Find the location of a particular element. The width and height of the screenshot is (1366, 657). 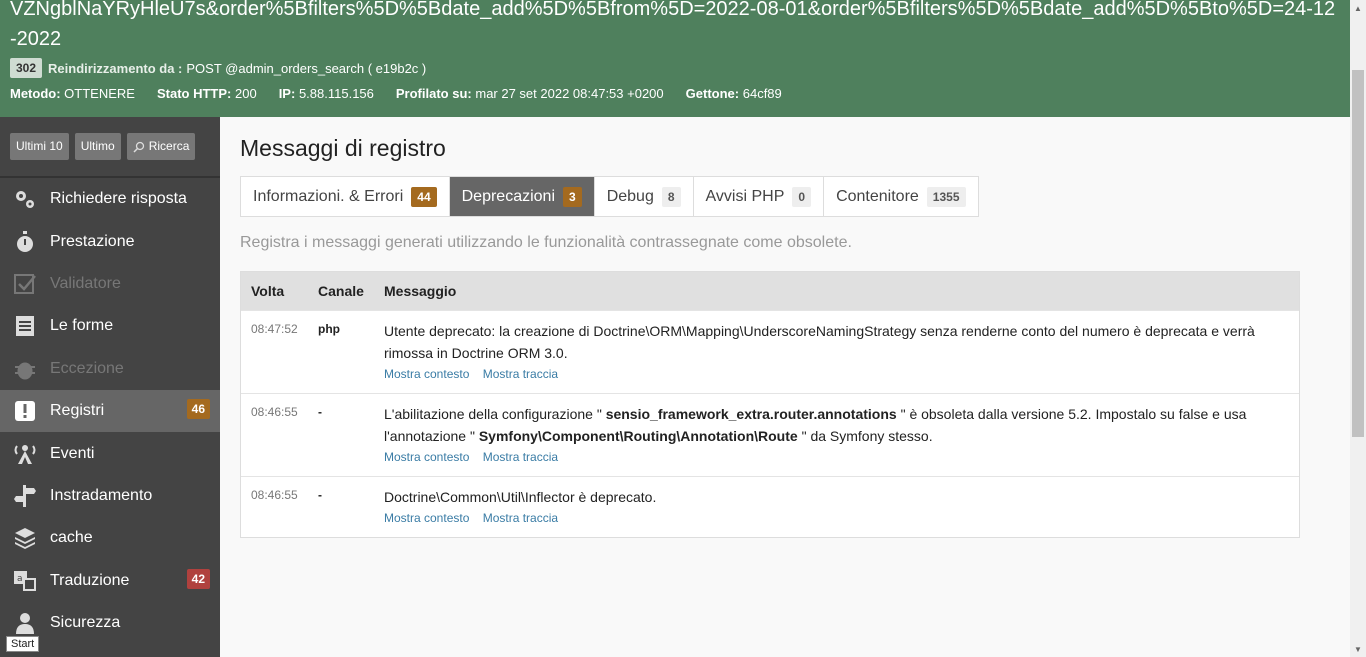

row-channel: php is located at coordinates (329, 329).